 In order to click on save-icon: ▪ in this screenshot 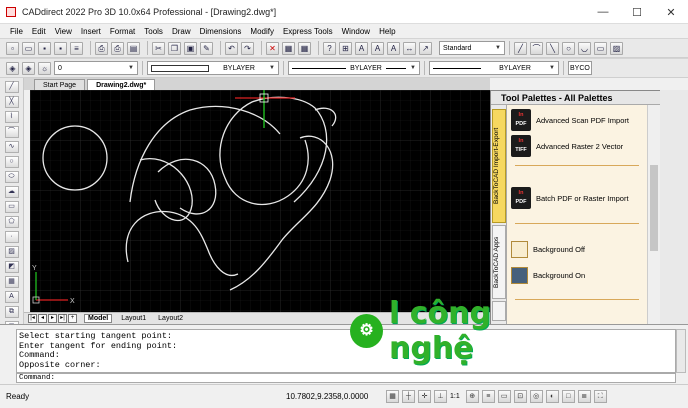, I will do `click(44, 48)`.